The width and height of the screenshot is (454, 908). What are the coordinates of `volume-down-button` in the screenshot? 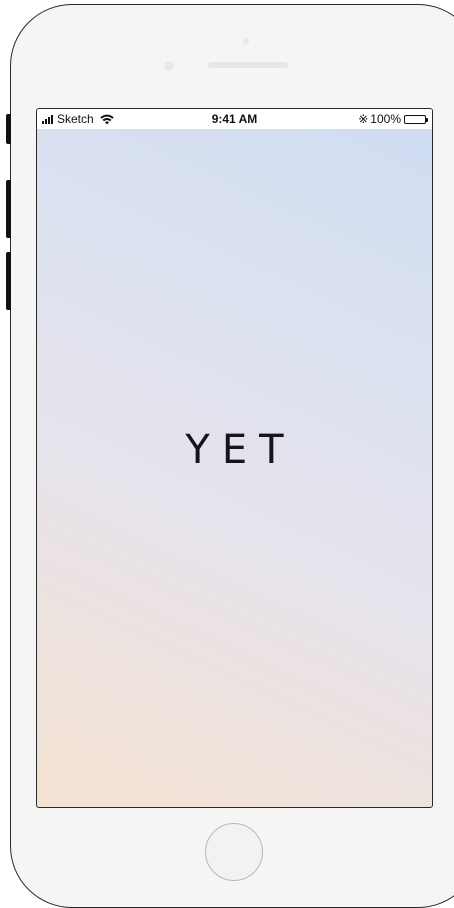 It's located at (8, 281).